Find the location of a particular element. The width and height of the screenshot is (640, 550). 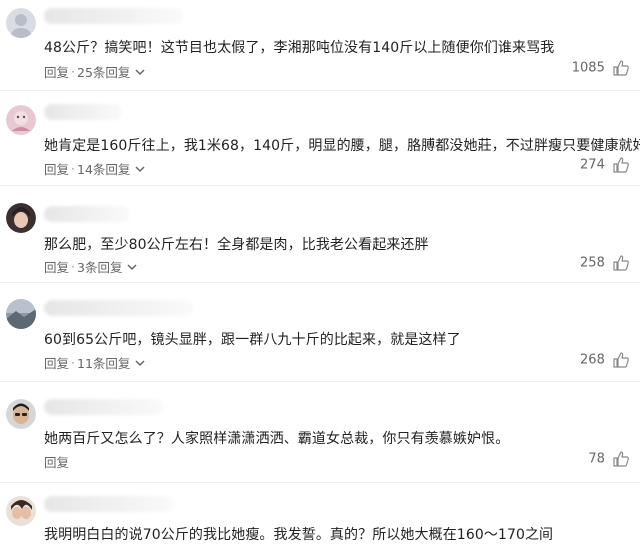

reply-count-link: 14条回复 is located at coordinates (103, 169).